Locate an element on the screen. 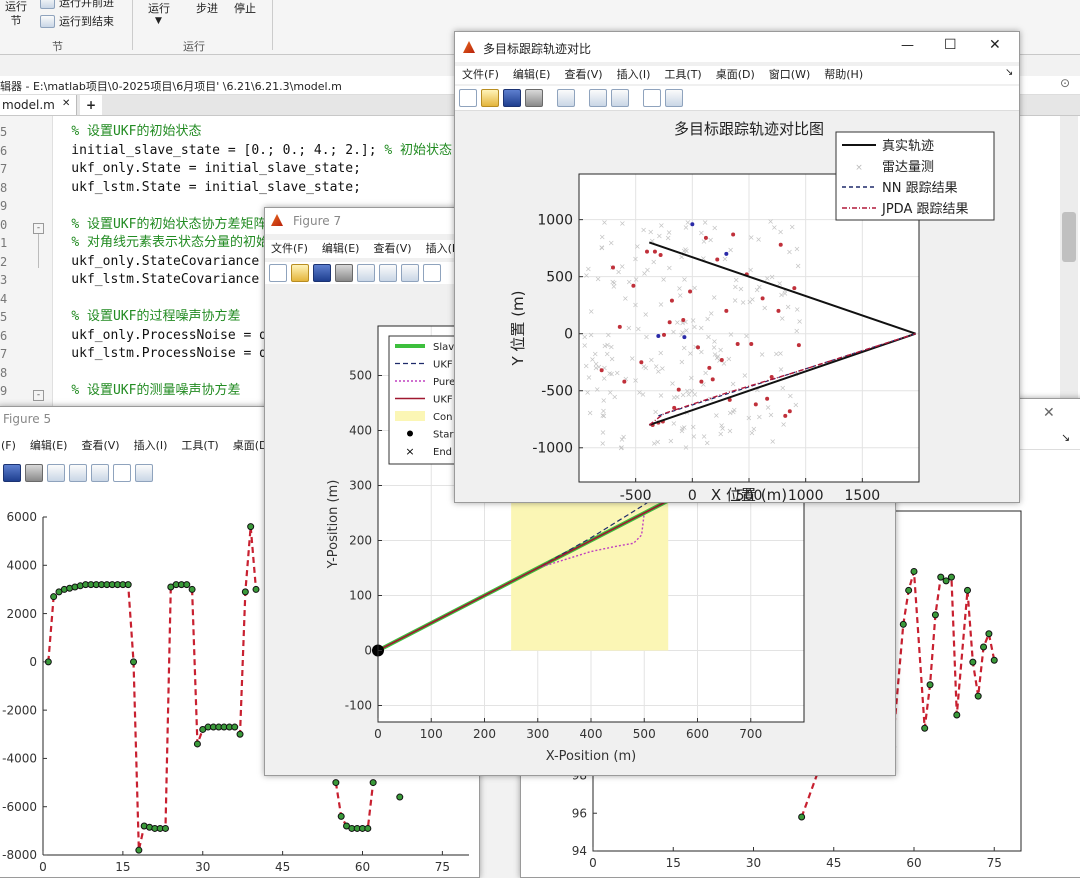 The height and width of the screenshot is (878, 1080). stop-button: 停止 is located at coordinates (245, 8).